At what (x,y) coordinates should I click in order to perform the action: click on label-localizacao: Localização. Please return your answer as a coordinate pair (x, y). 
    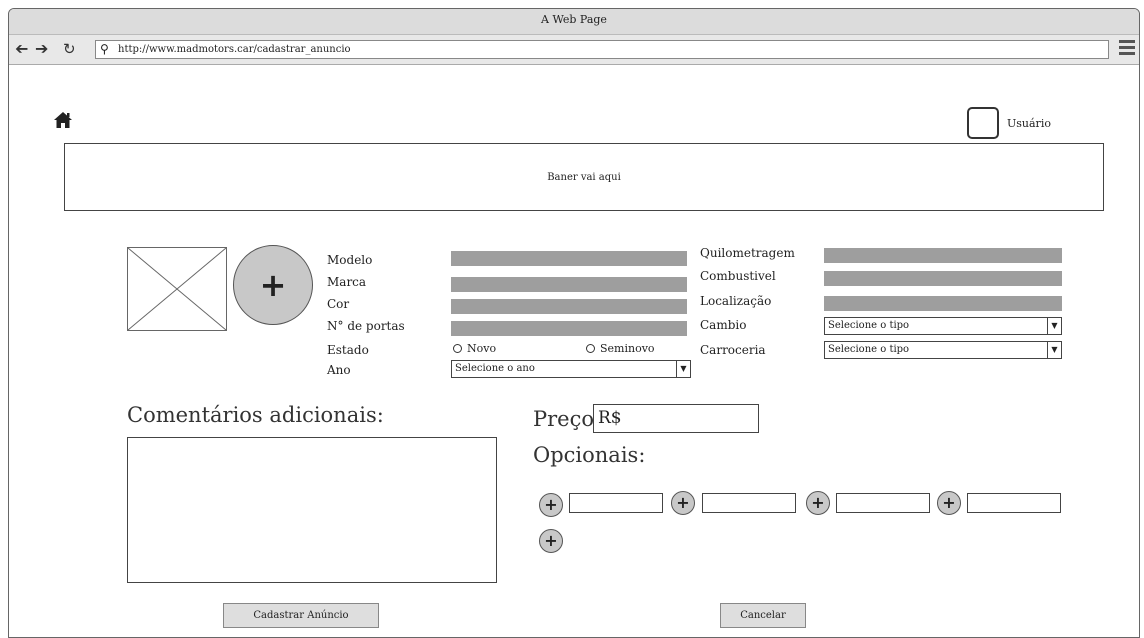
    Looking at the image, I should click on (736, 301).